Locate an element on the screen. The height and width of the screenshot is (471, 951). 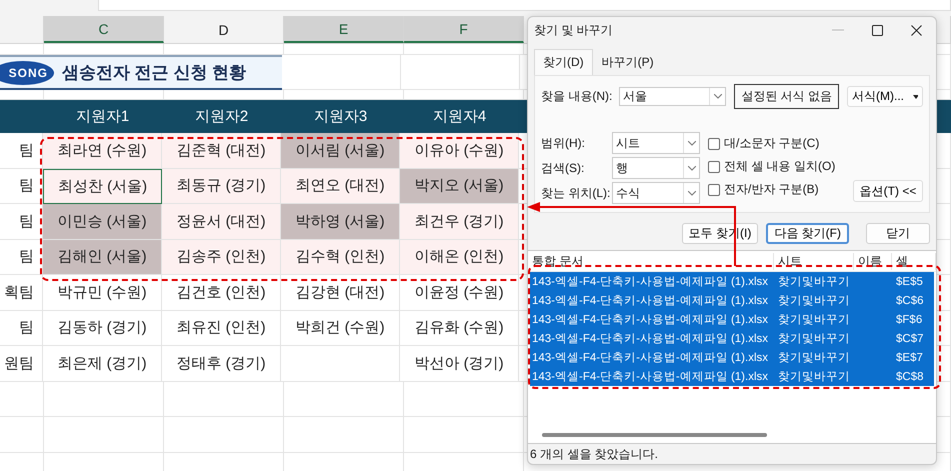
table-header: 지원자1 is located at coordinates (102, 117).